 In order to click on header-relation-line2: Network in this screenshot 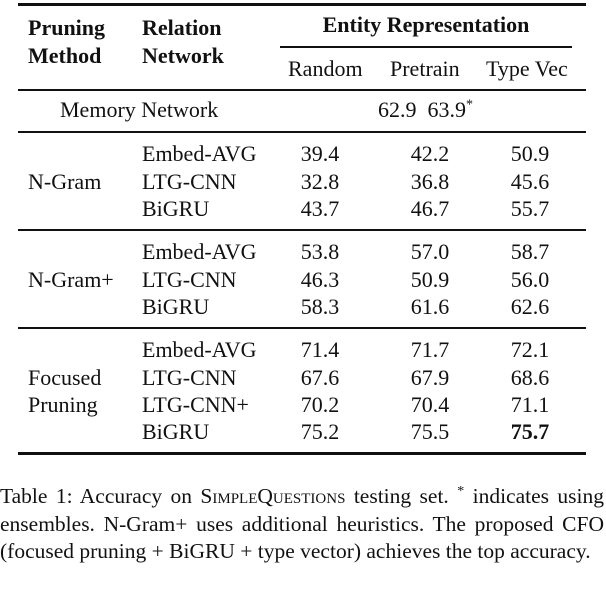, I will do `click(183, 55)`.